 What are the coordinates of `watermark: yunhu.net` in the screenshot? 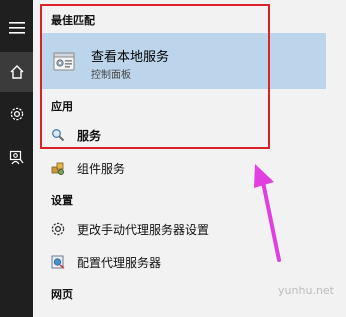 It's located at (306, 290).